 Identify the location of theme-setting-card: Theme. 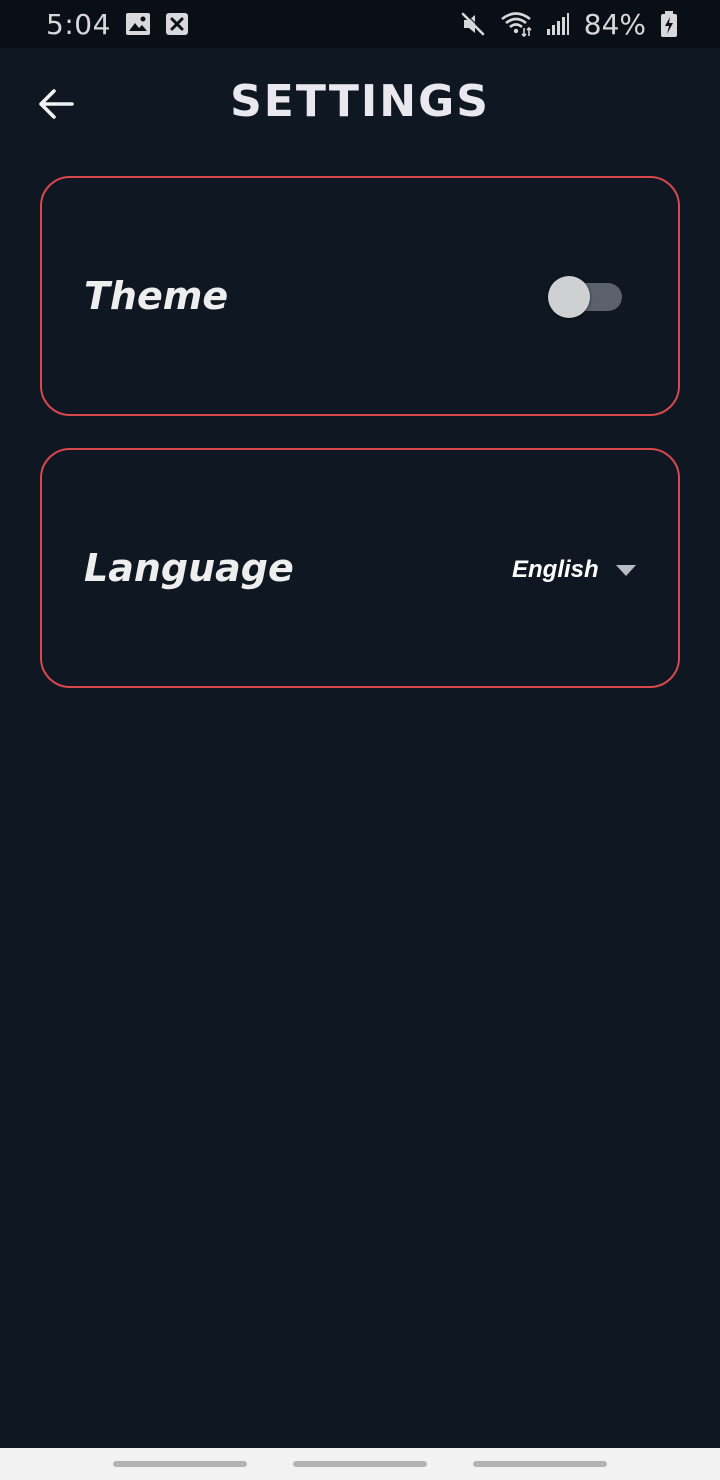
(360, 296).